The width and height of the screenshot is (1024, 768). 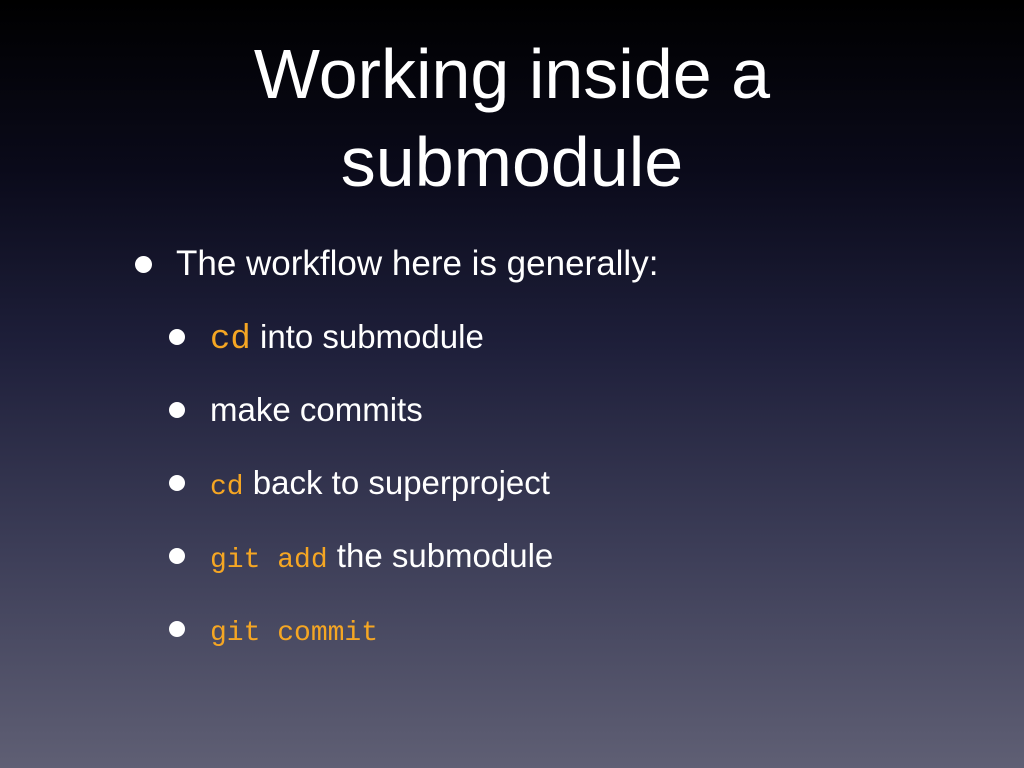 I want to click on sub-bullet-cd-back: cd back to superproject, so click(x=512, y=482).